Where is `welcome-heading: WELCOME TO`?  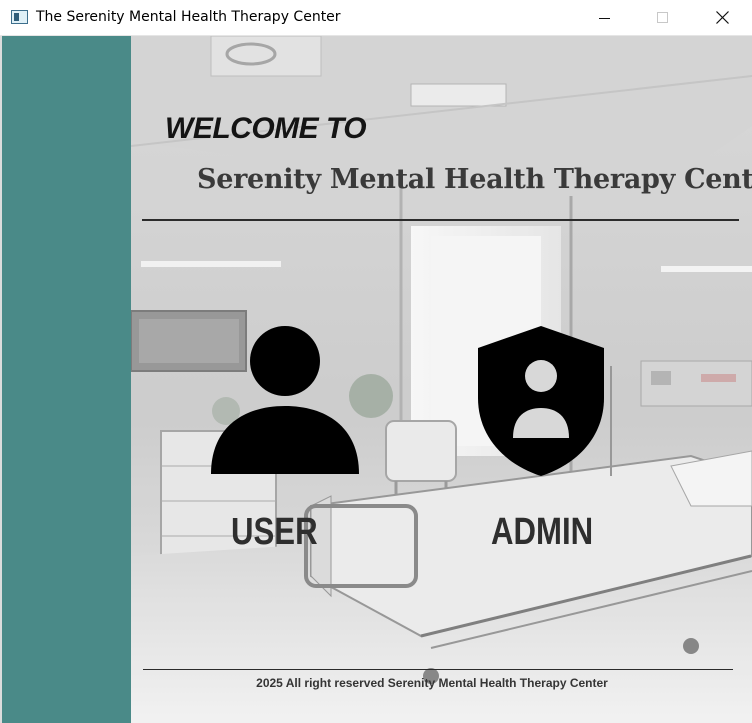
welcome-heading: WELCOME TO is located at coordinates (266, 128).